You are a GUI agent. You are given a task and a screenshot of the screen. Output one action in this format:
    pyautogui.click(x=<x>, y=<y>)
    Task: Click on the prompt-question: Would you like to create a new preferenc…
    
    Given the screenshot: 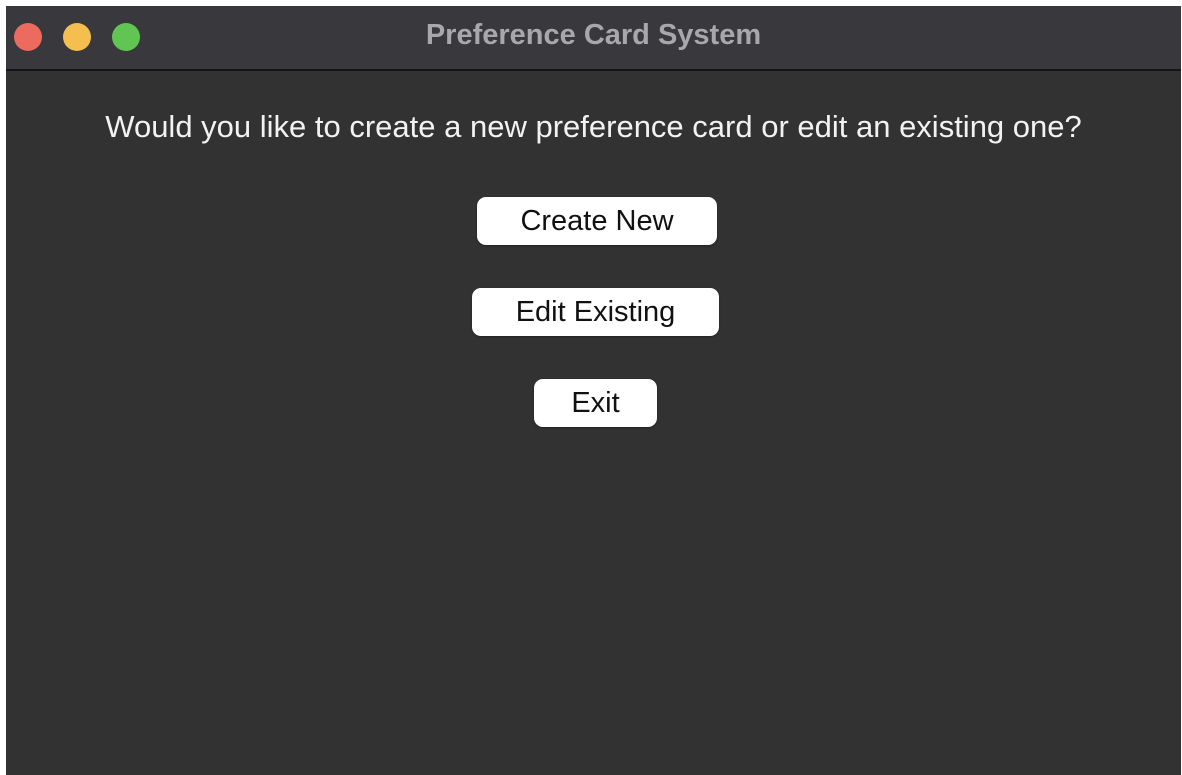 What is the action you would take?
    pyautogui.click(x=593, y=126)
    